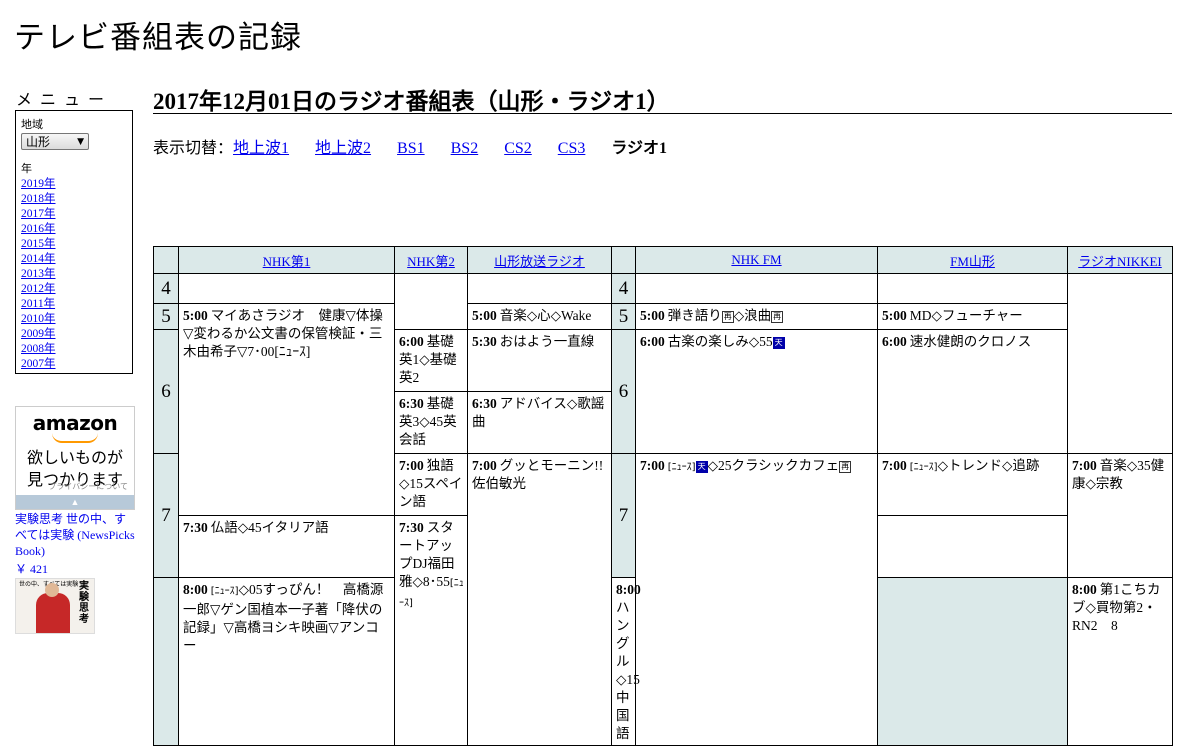 The width and height of the screenshot is (1200, 746). I want to click on program-title: 弾き語り, so click(694, 315).